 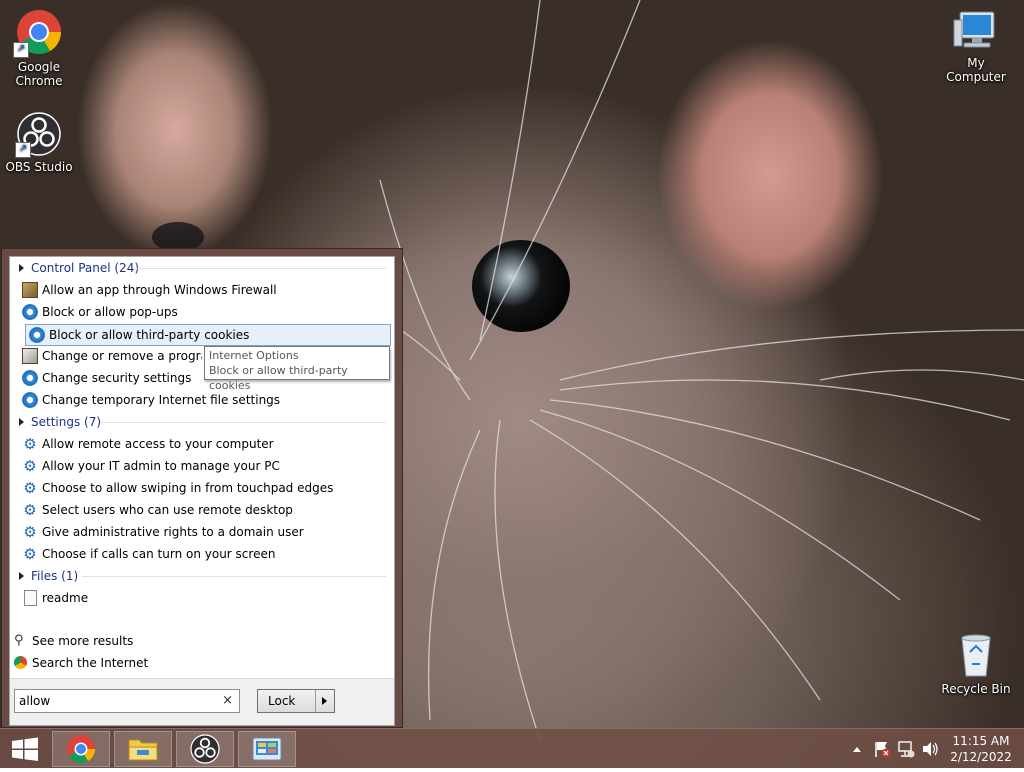 I want to click on desktop-icon-label: Google Chrome, so click(x=39, y=74).